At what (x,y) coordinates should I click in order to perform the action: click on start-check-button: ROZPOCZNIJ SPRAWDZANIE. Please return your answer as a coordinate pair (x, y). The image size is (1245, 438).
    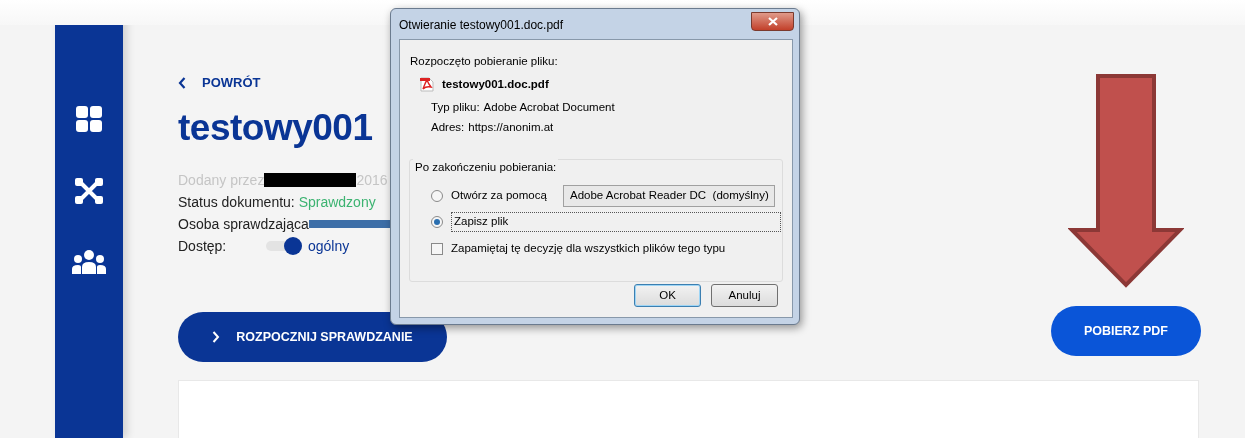
    Looking at the image, I should click on (312, 337).